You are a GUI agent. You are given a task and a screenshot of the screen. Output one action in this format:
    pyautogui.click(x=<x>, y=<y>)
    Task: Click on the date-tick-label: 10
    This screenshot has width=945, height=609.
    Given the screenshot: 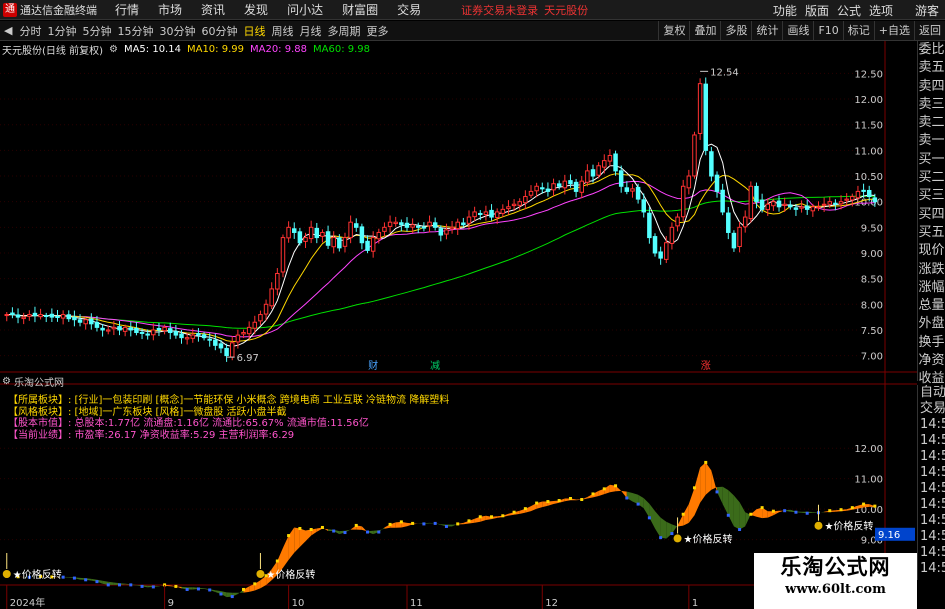 What is the action you would take?
    pyautogui.click(x=298, y=603)
    